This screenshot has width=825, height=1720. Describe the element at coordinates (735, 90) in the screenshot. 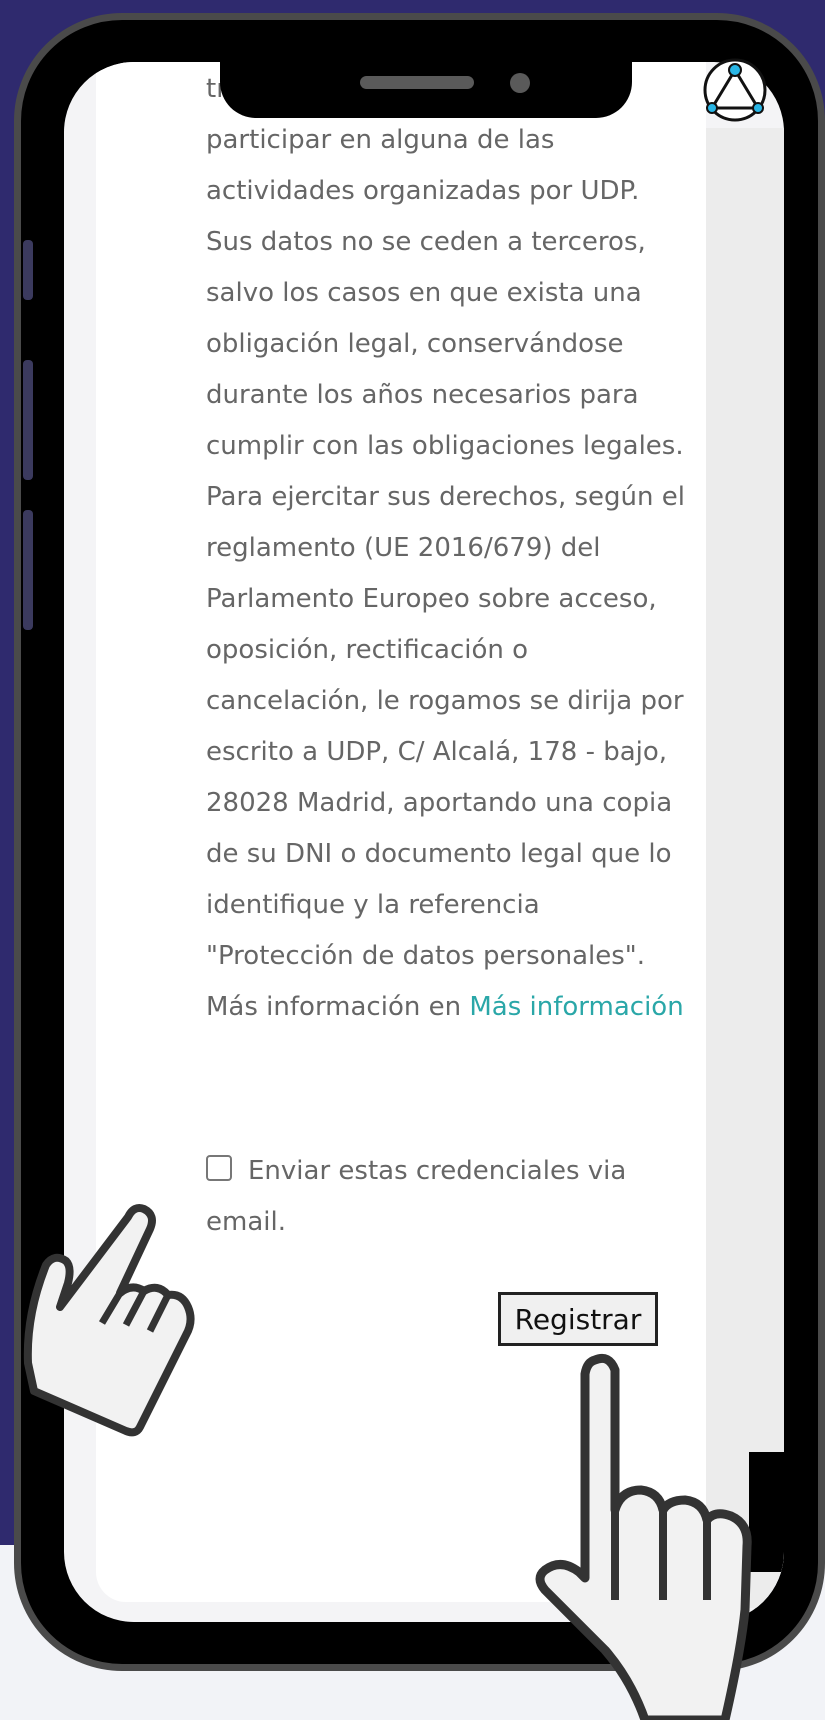

I see `udp-logo-icon` at that location.